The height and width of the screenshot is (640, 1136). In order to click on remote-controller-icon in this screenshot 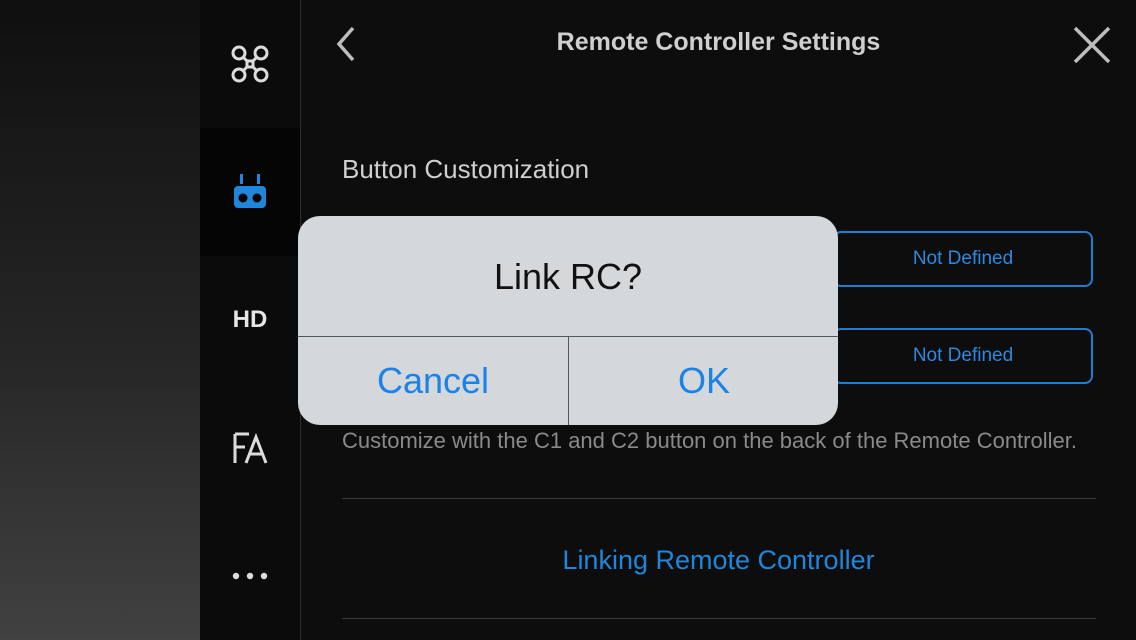, I will do `click(250, 191)`.